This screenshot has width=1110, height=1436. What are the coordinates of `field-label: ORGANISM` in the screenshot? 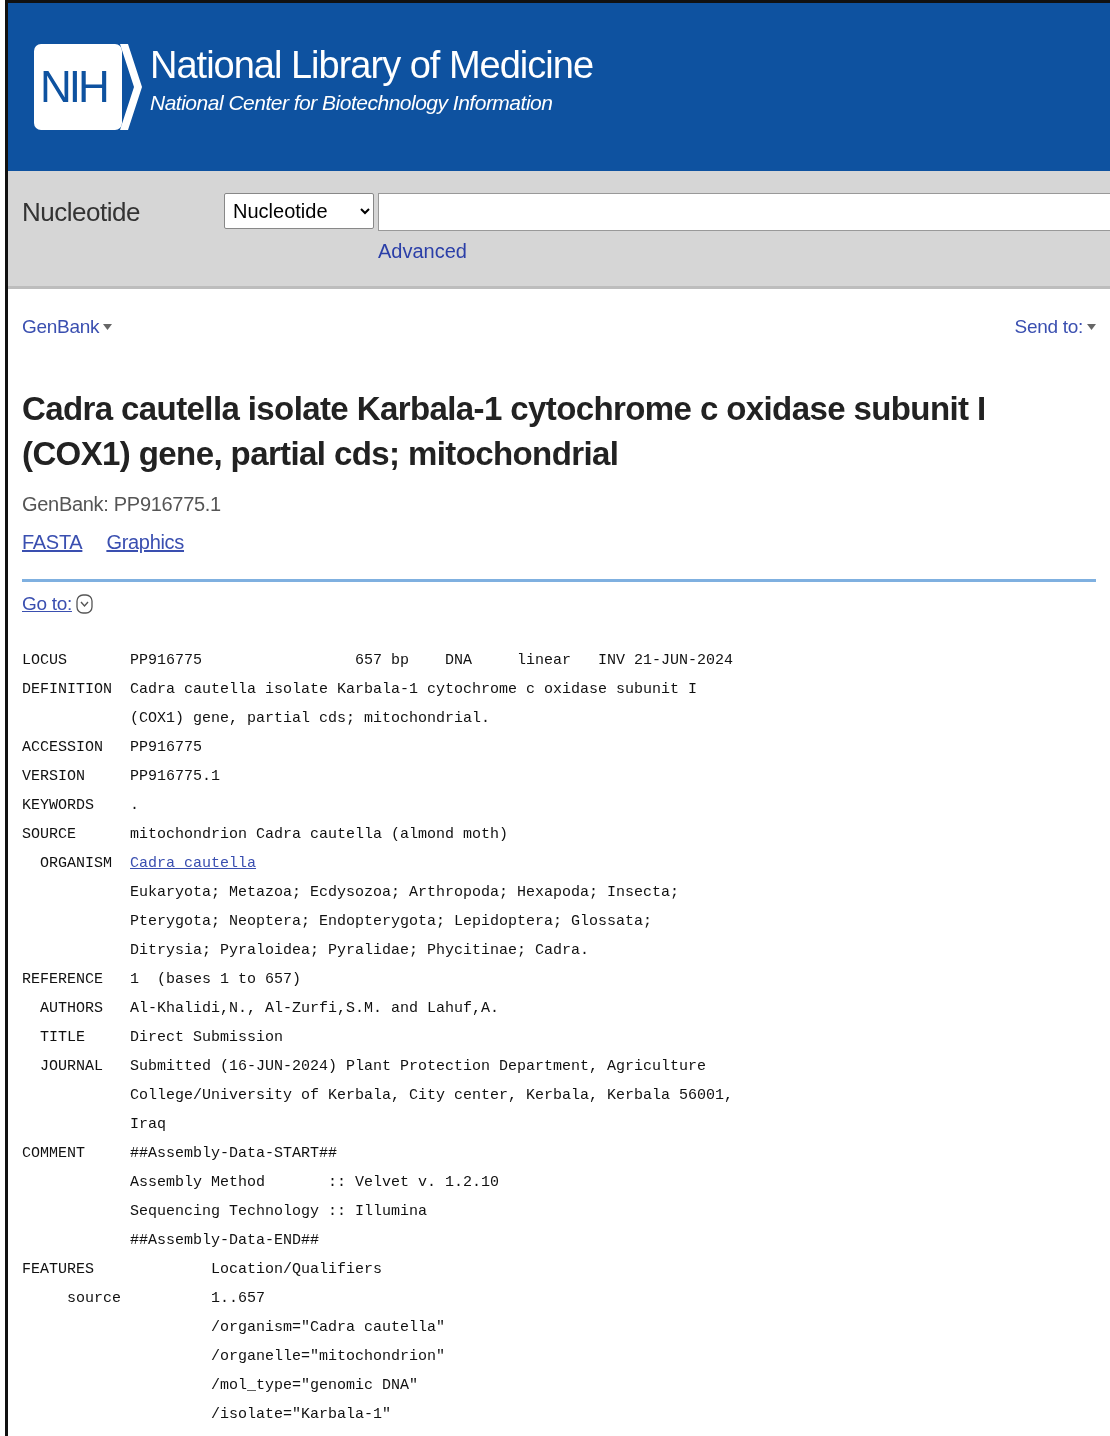 It's located at (76, 864).